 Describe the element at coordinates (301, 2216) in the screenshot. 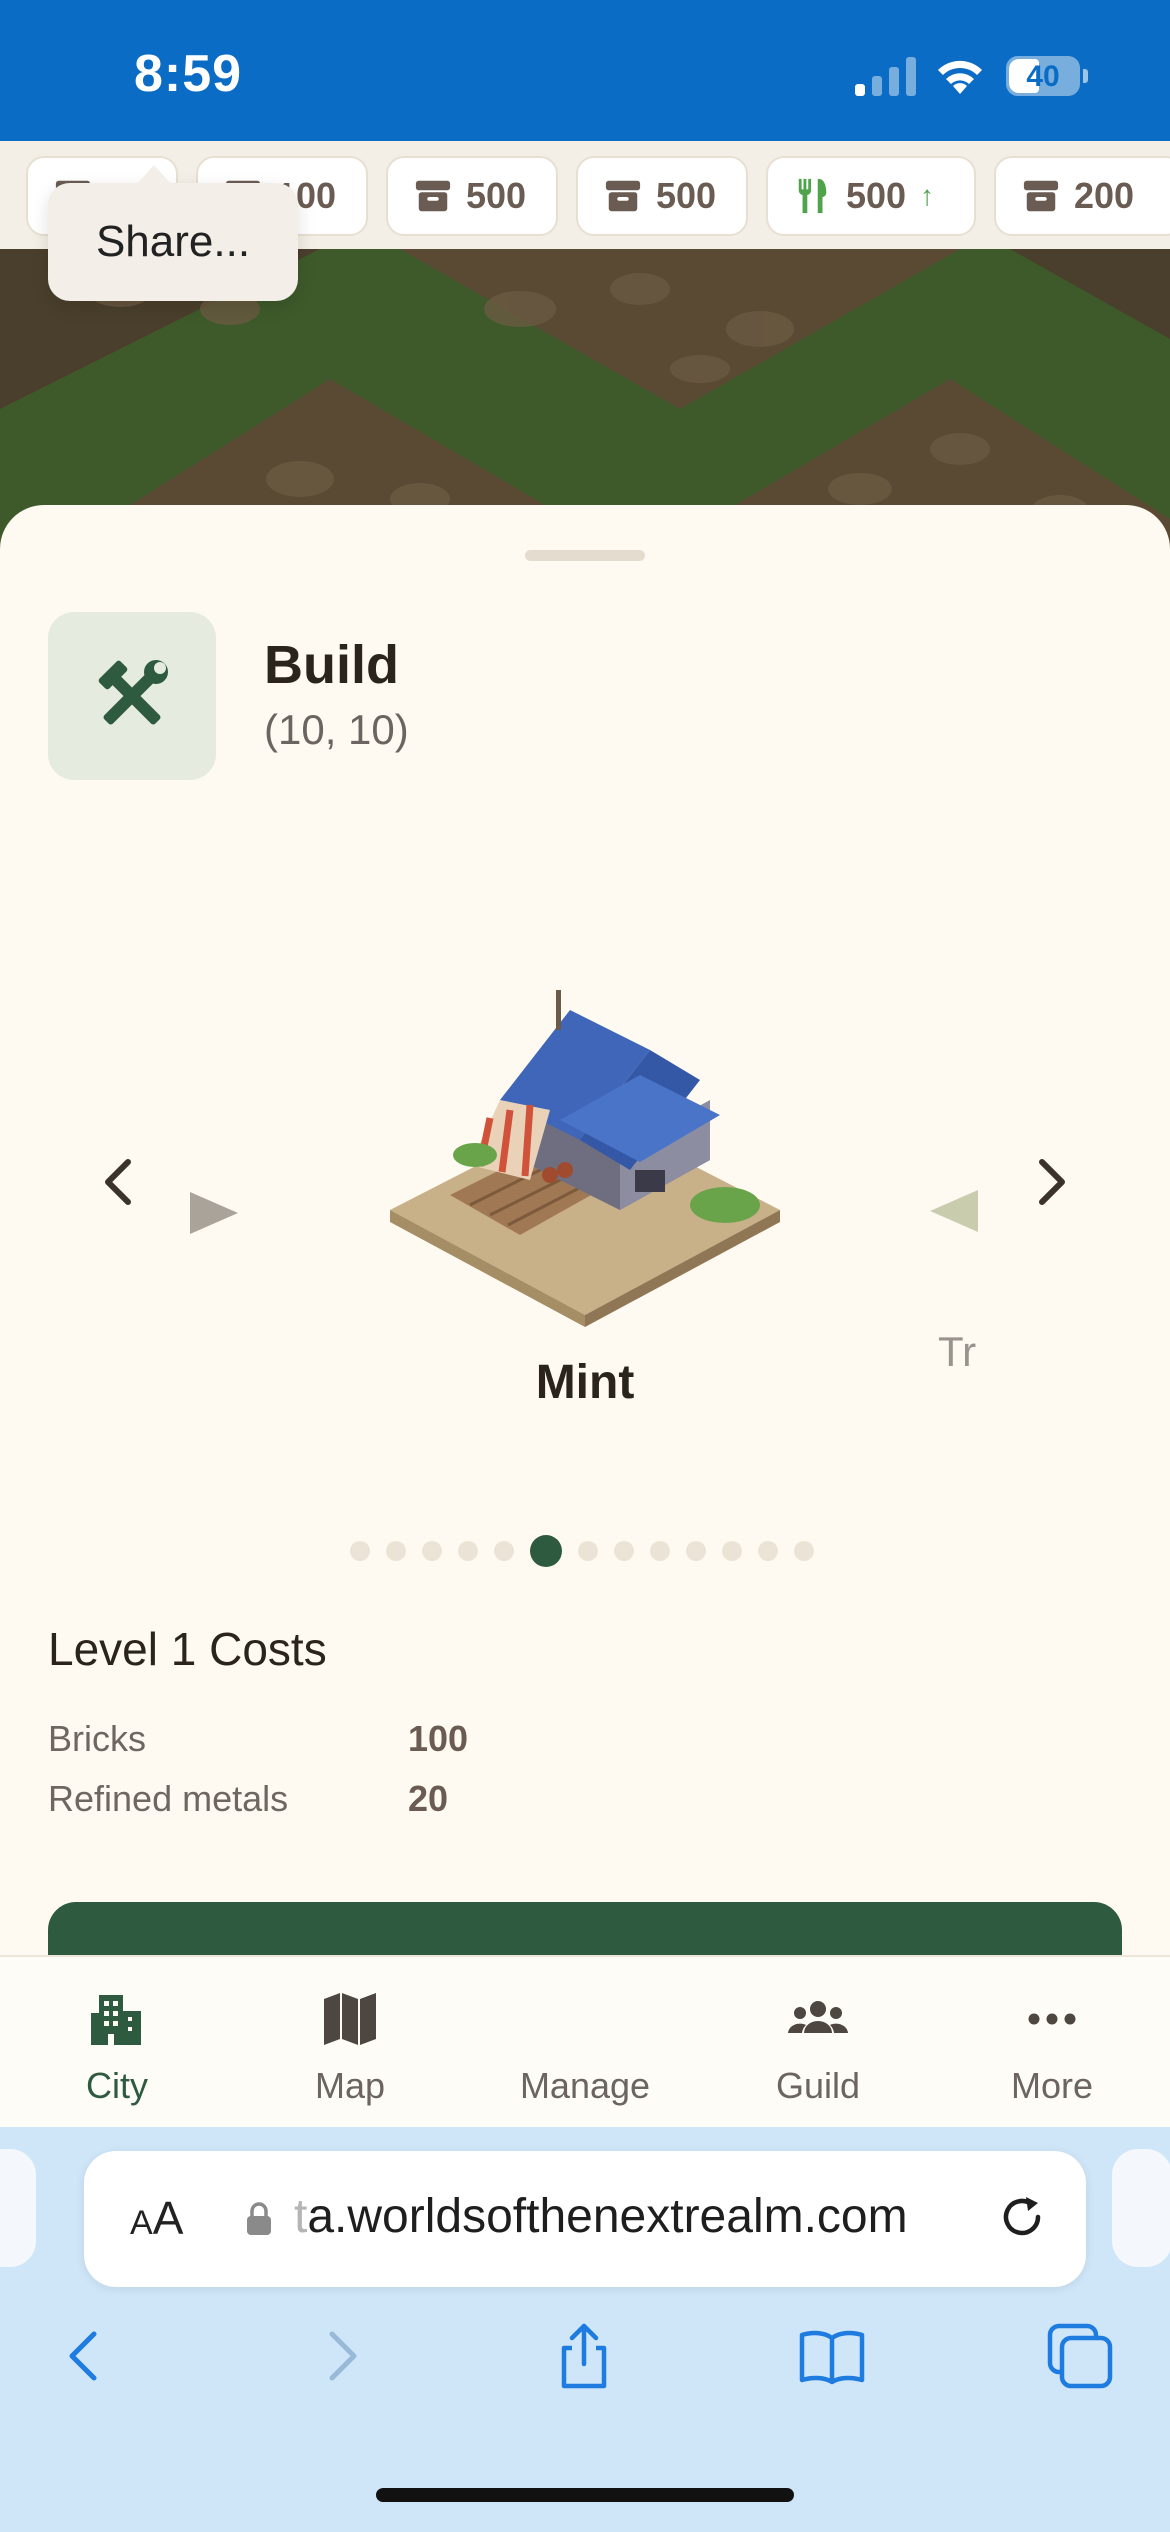

I see `url-faded-prefix: t` at that location.